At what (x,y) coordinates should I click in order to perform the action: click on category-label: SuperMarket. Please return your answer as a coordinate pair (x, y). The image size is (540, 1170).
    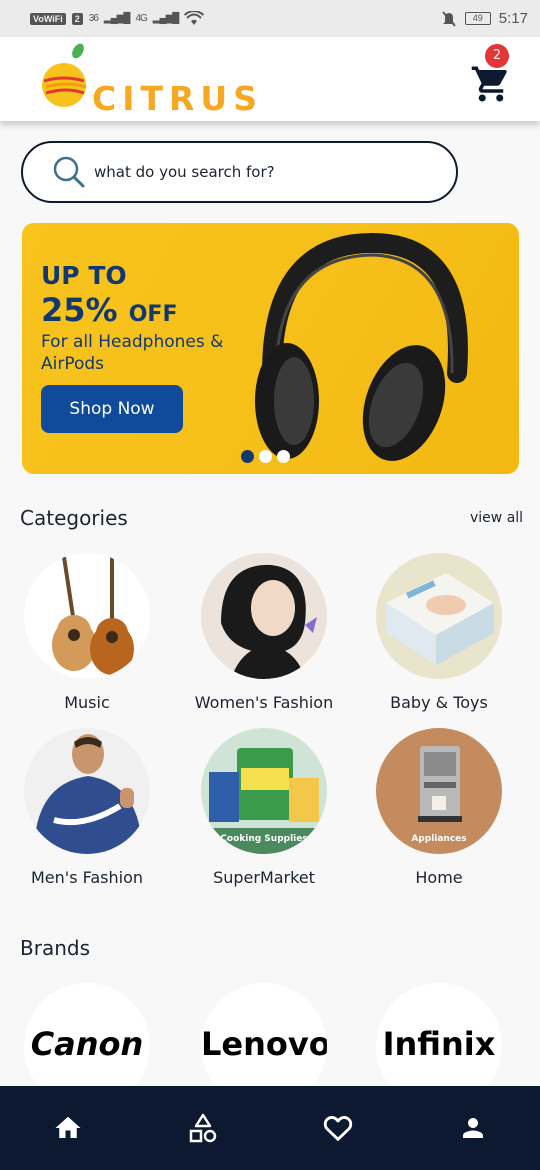
    Looking at the image, I should click on (264, 877).